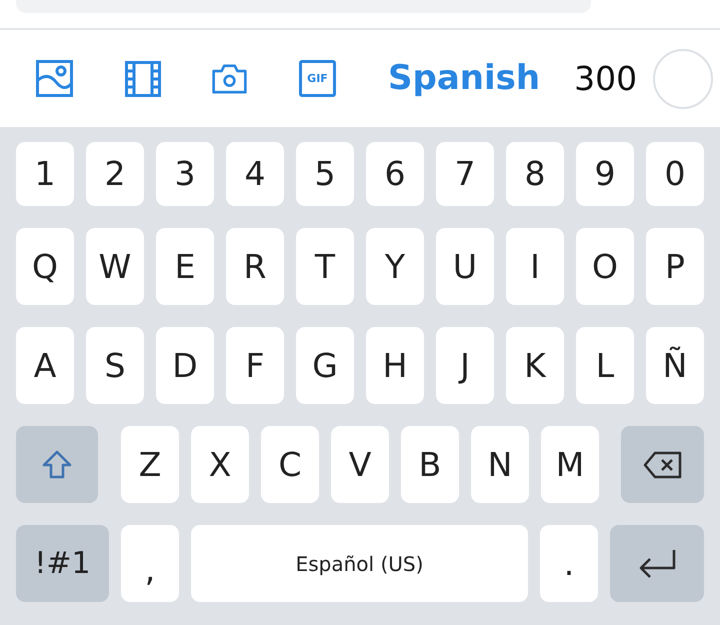 This screenshot has height=625, width=720. Describe the element at coordinates (325, 174) in the screenshot. I see `key: 5` at that location.